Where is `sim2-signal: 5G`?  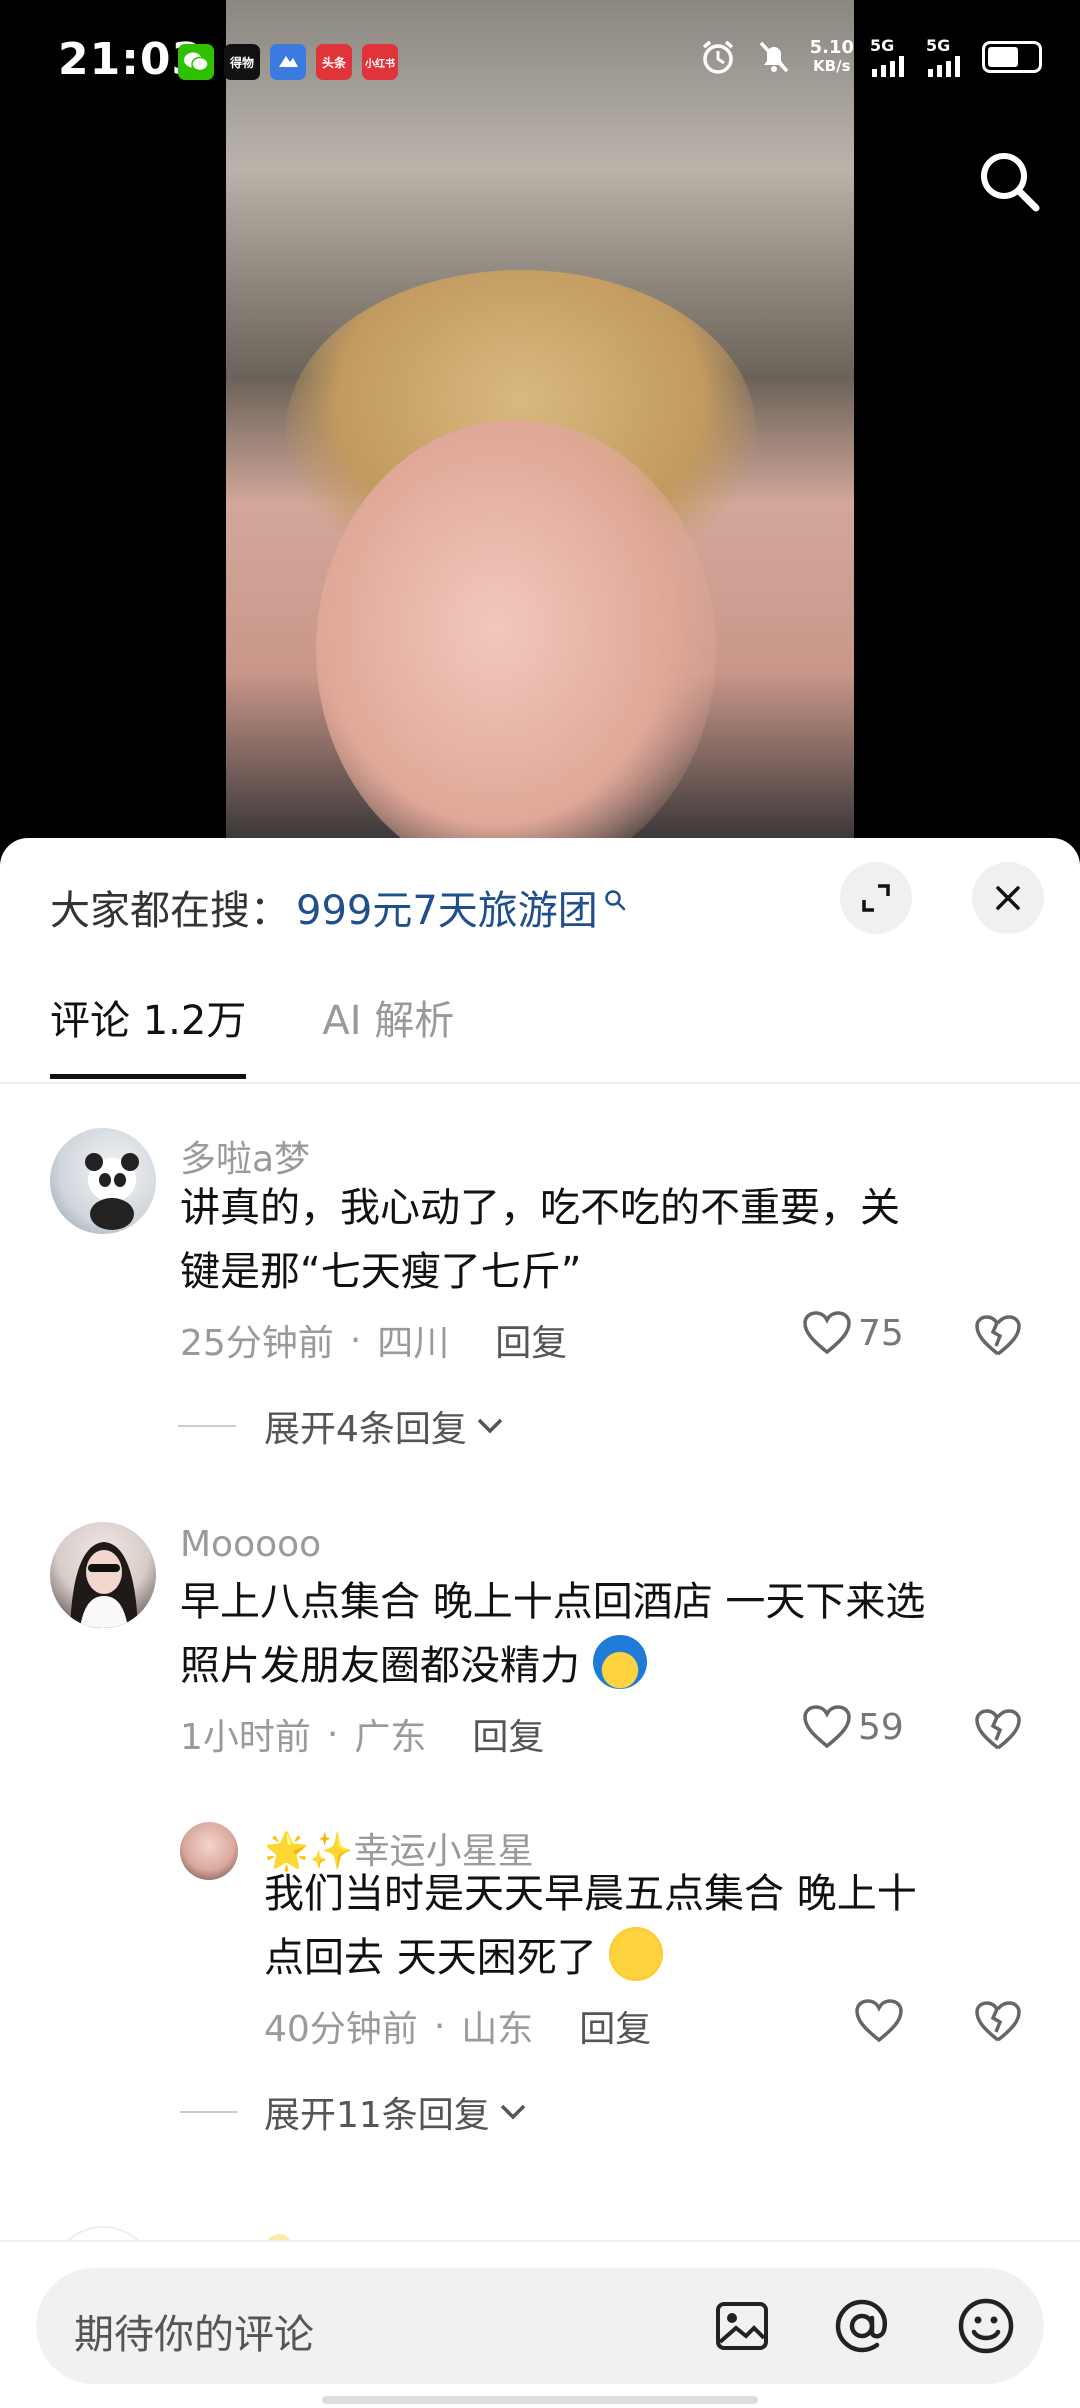
sim2-signal: 5G is located at coordinates (946, 56).